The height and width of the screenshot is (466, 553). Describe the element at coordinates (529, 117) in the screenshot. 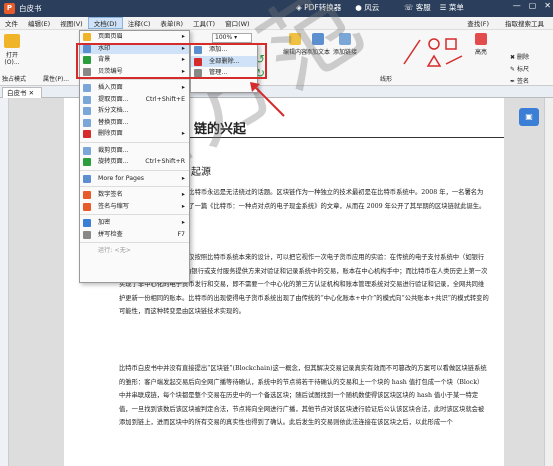

I see `ocr-icon: ▣` at that location.